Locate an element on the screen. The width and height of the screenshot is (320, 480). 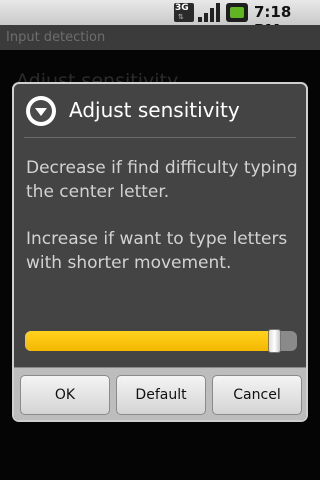
signal-strength-icon is located at coordinates (209, 12).